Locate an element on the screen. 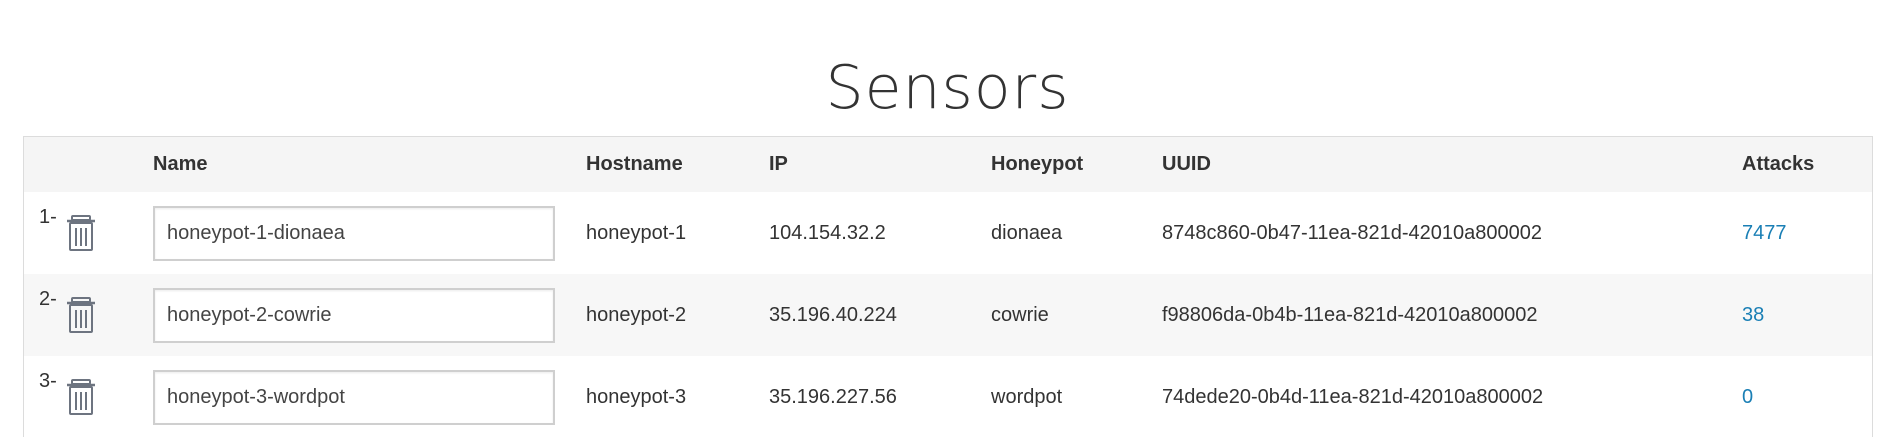 The width and height of the screenshot is (1895, 443). attacks-link: 38 is located at coordinates (1753, 315).